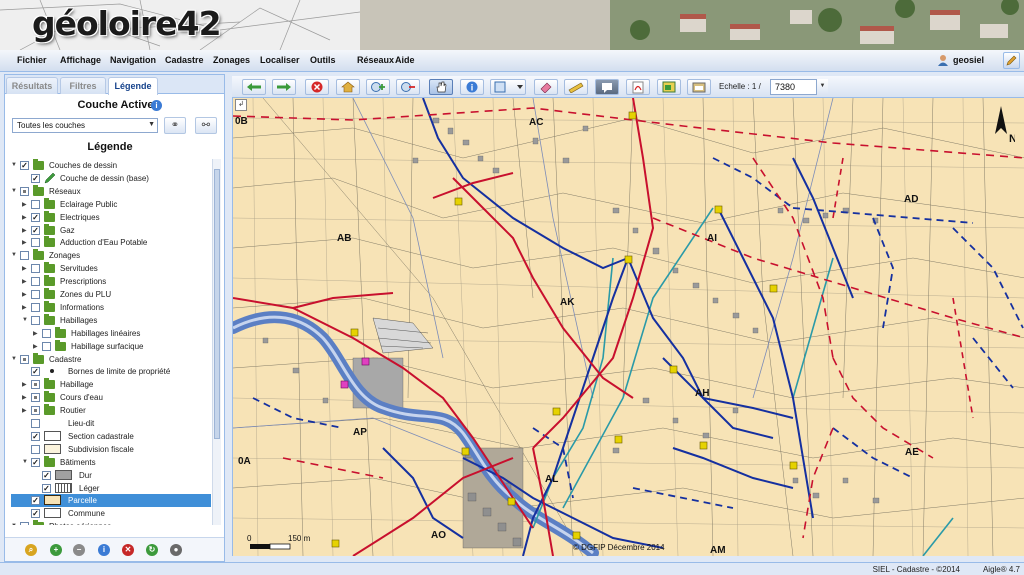 The height and width of the screenshot is (575, 1024). Describe the element at coordinates (111, 371) in the screenshot. I see `legend-node: ✓ Bornes de limite de propriété` at that location.